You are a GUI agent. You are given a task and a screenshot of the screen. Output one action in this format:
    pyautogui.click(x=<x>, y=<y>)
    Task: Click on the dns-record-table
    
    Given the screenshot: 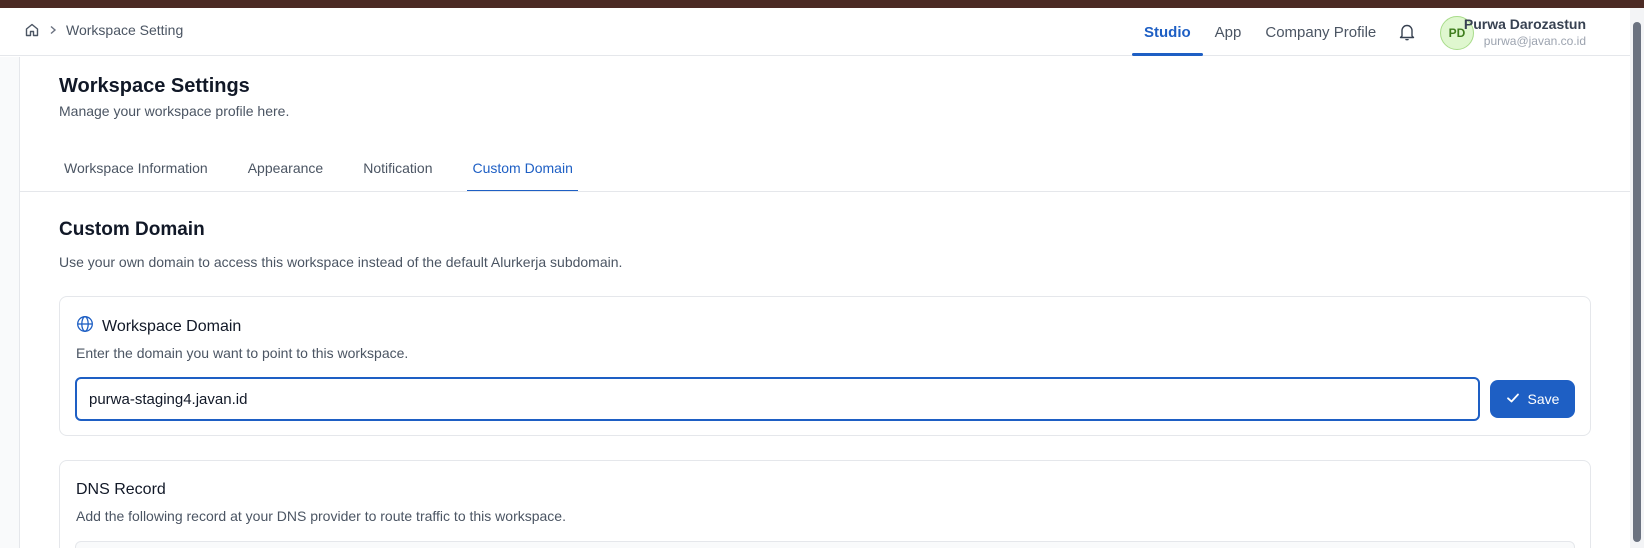 What is the action you would take?
    pyautogui.click(x=825, y=544)
    